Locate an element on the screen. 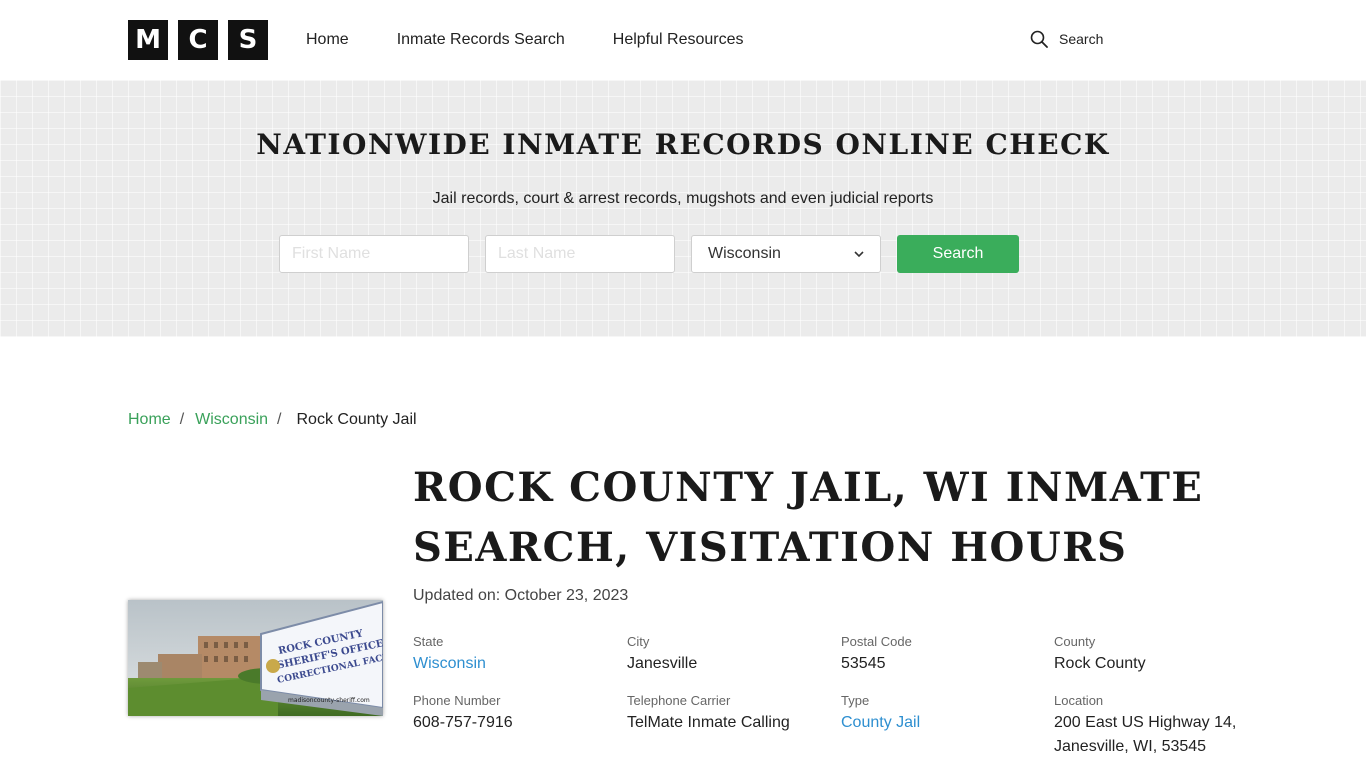 The width and height of the screenshot is (1366, 768). breadcrumb: Home / Wisconsin / Rock County Jail is located at coordinates (272, 420).